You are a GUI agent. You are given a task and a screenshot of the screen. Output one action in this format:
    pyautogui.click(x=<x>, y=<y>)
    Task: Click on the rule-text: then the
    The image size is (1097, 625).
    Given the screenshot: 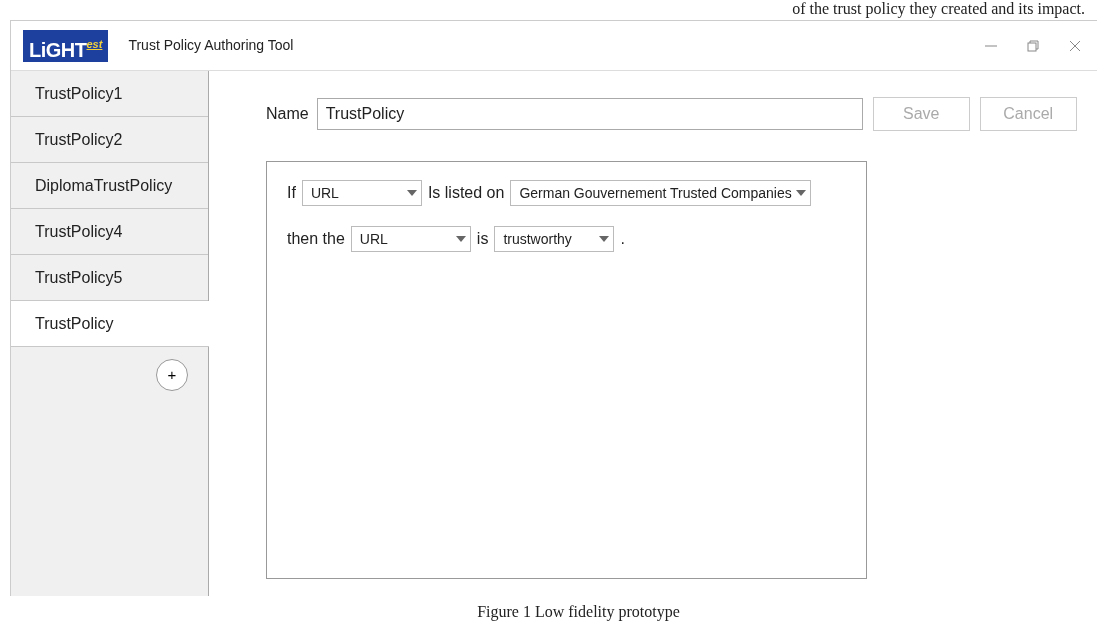 What is the action you would take?
    pyautogui.click(x=316, y=239)
    